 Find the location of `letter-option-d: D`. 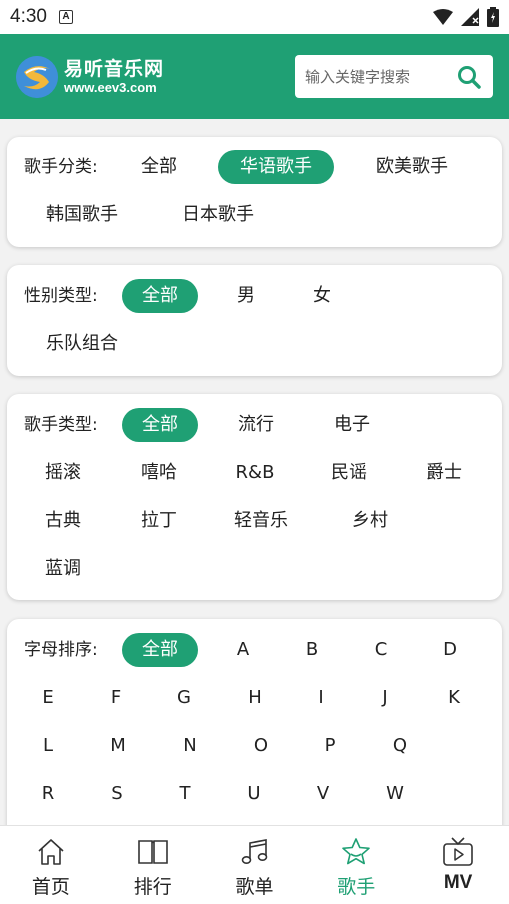

letter-option-d: D is located at coordinates (450, 650).